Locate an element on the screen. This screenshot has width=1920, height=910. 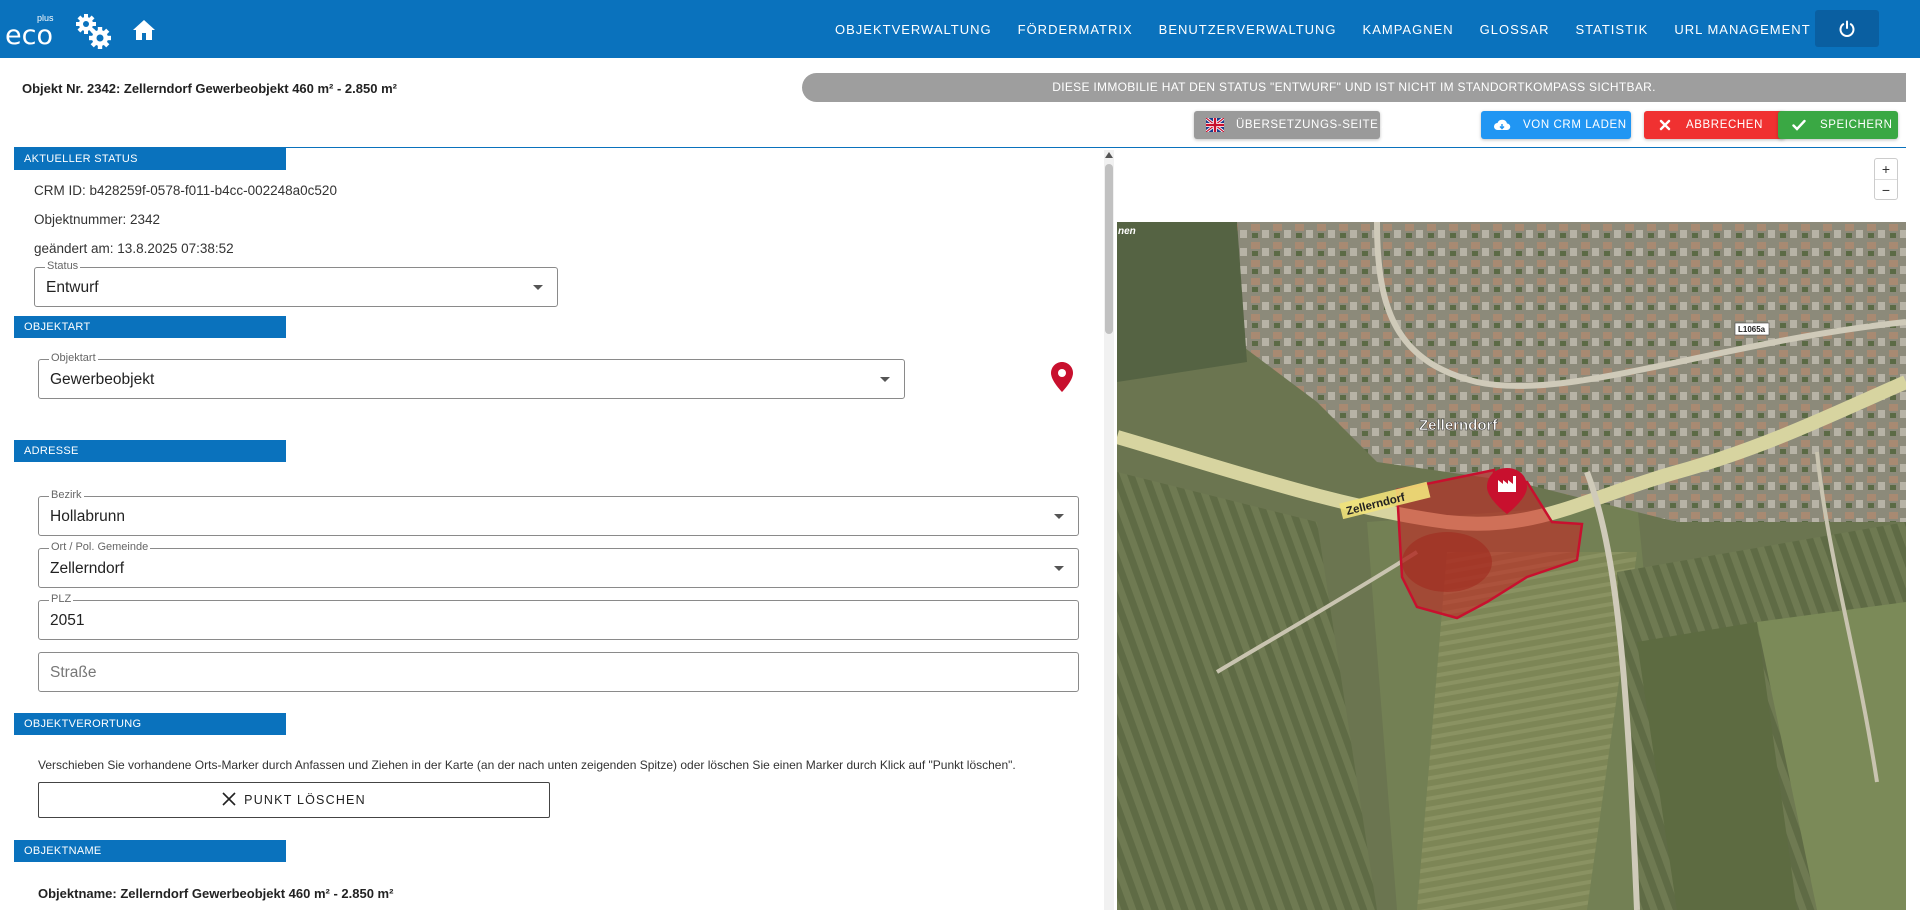
status-select-label: Status is located at coordinates (63, 266).